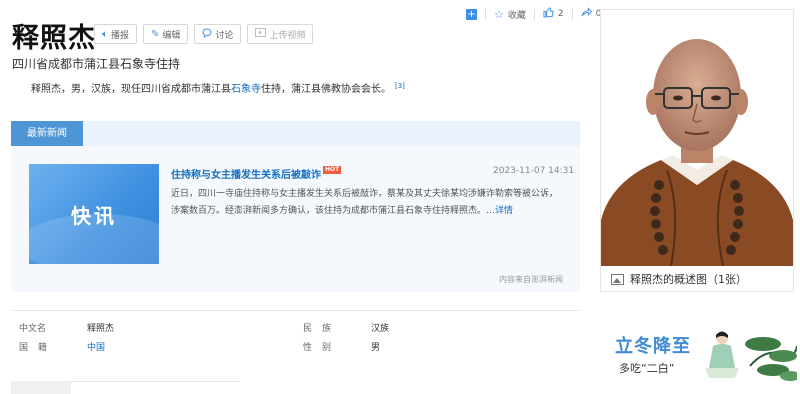  I want to click on news-thumbnail: 快讯, so click(94, 214).